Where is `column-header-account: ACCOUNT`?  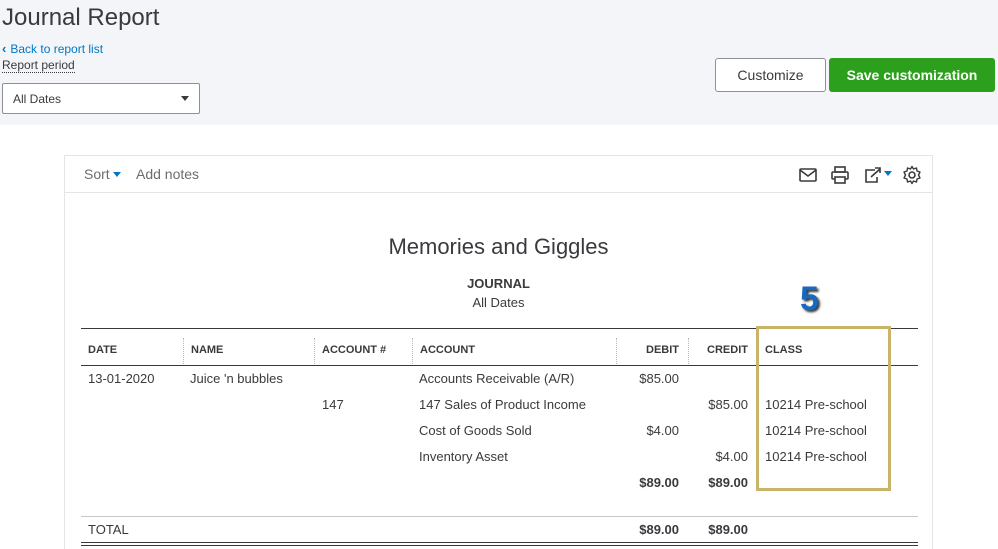
column-header-account: ACCOUNT is located at coordinates (447, 350).